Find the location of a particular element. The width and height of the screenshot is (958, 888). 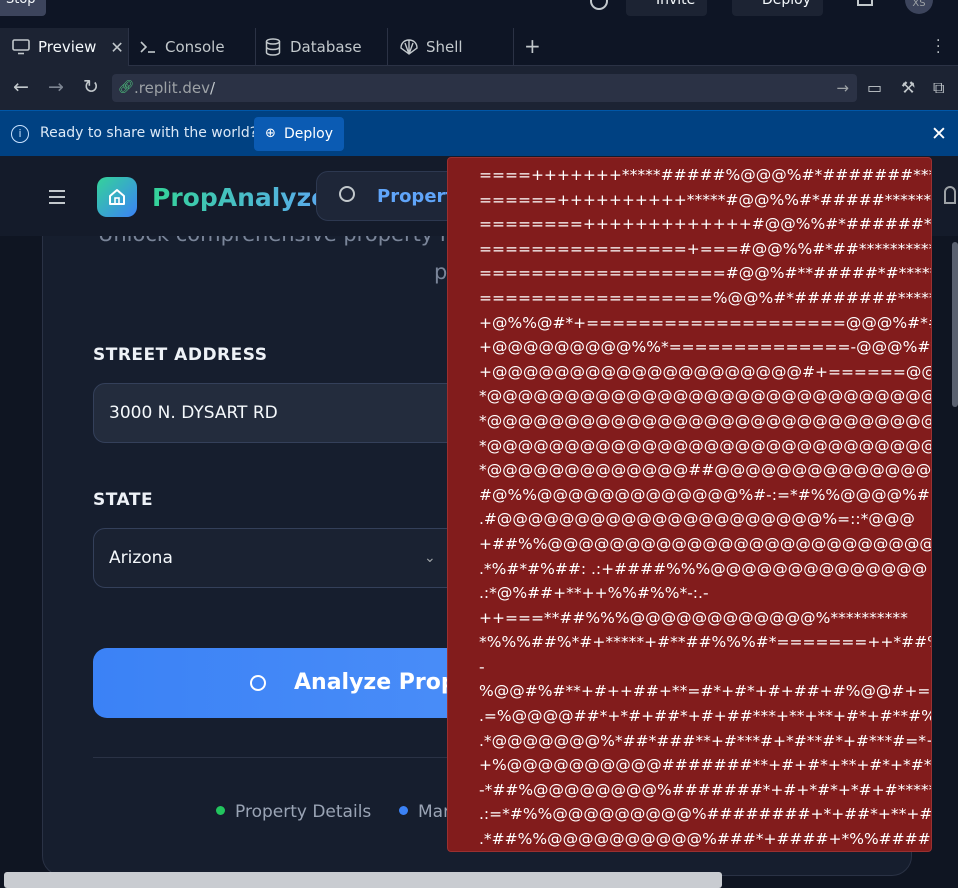

preview-url-bar: ← → ↻ 🔗︎ .replit.dev/ → ▭ ⚒ ⧉ is located at coordinates (479, 88).